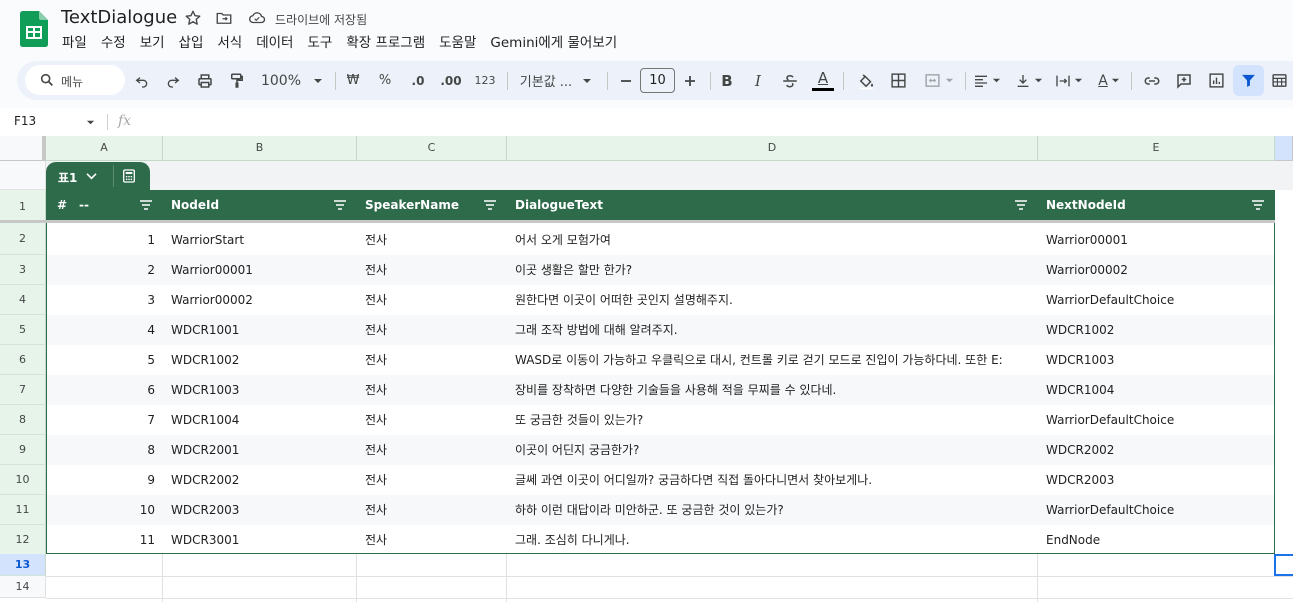 The image size is (1293, 602). What do you see at coordinates (23, 360) in the screenshot?
I see `row-header-6: 6` at bounding box center [23, 360].